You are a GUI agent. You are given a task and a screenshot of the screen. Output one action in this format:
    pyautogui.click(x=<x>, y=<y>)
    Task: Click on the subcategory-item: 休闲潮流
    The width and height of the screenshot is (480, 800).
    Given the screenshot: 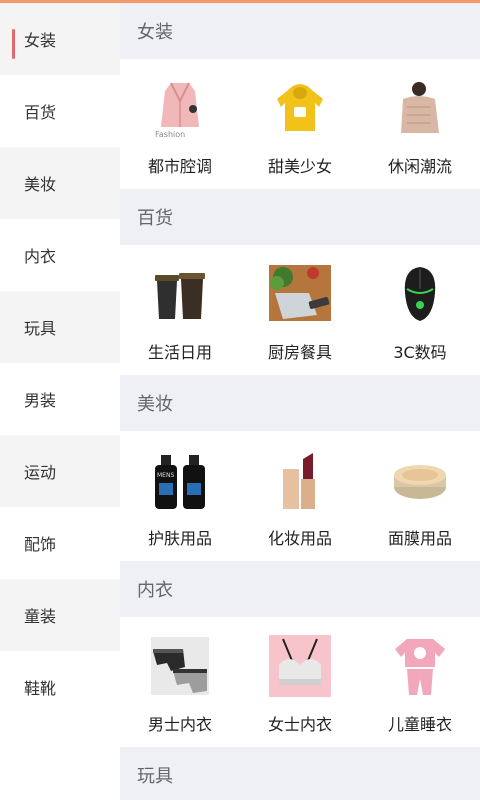 What is the action you would take?
    pyautogui.click(x=420, y=124)
    